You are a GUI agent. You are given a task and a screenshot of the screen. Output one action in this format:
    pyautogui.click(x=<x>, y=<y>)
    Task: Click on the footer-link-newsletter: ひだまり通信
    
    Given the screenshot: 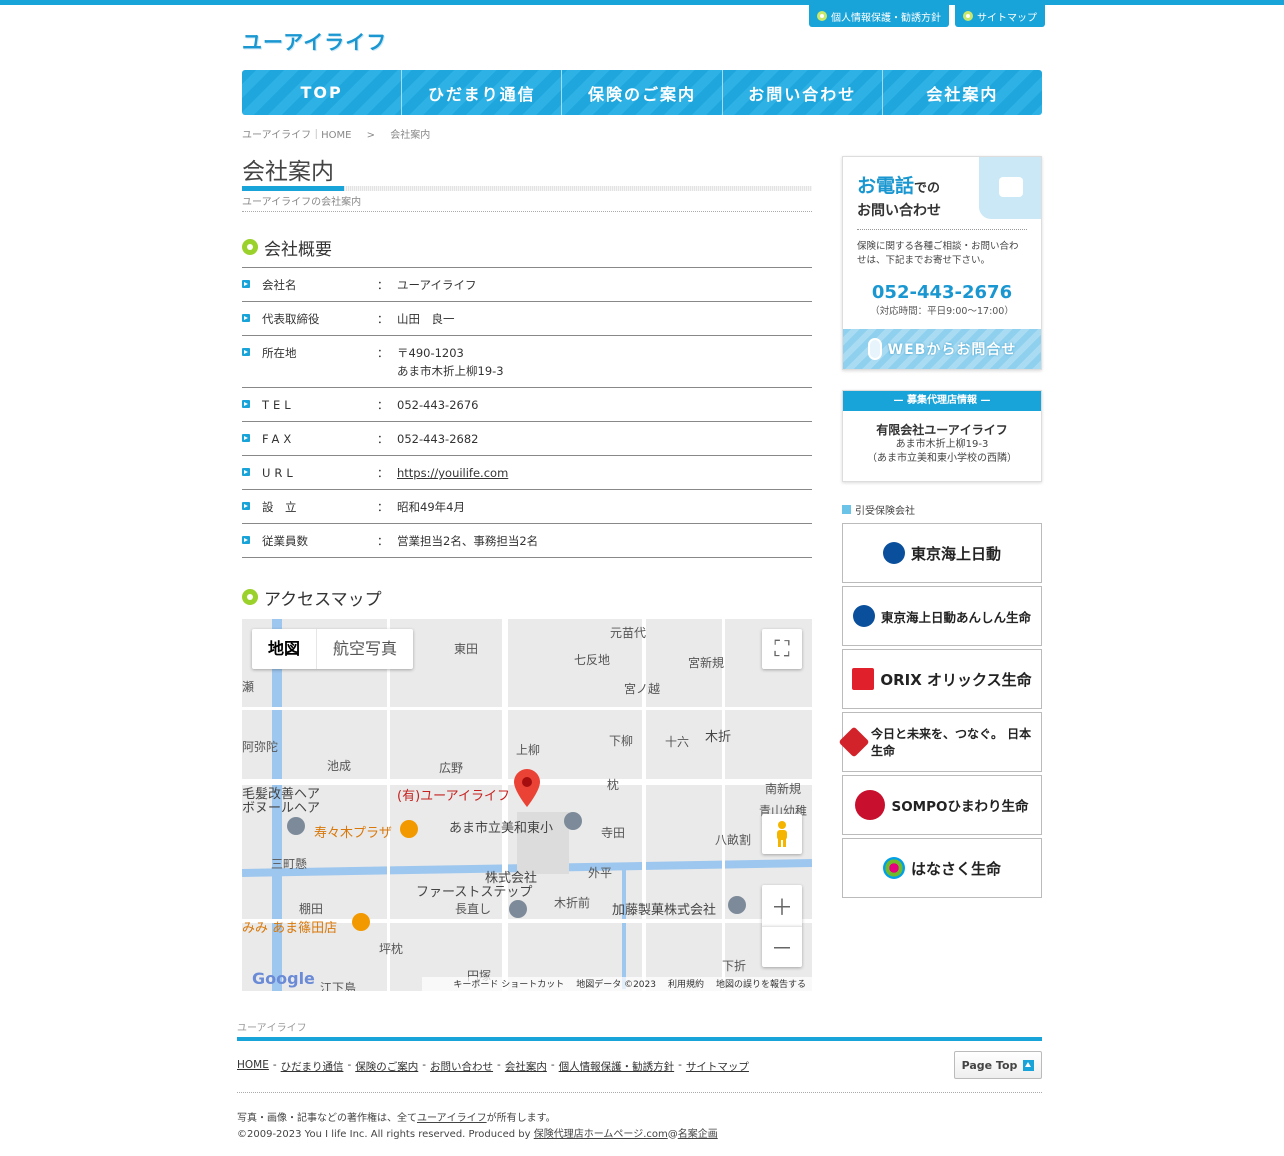 What is the action you would take?
    pyautogui.click(x=312, y=1066)
    